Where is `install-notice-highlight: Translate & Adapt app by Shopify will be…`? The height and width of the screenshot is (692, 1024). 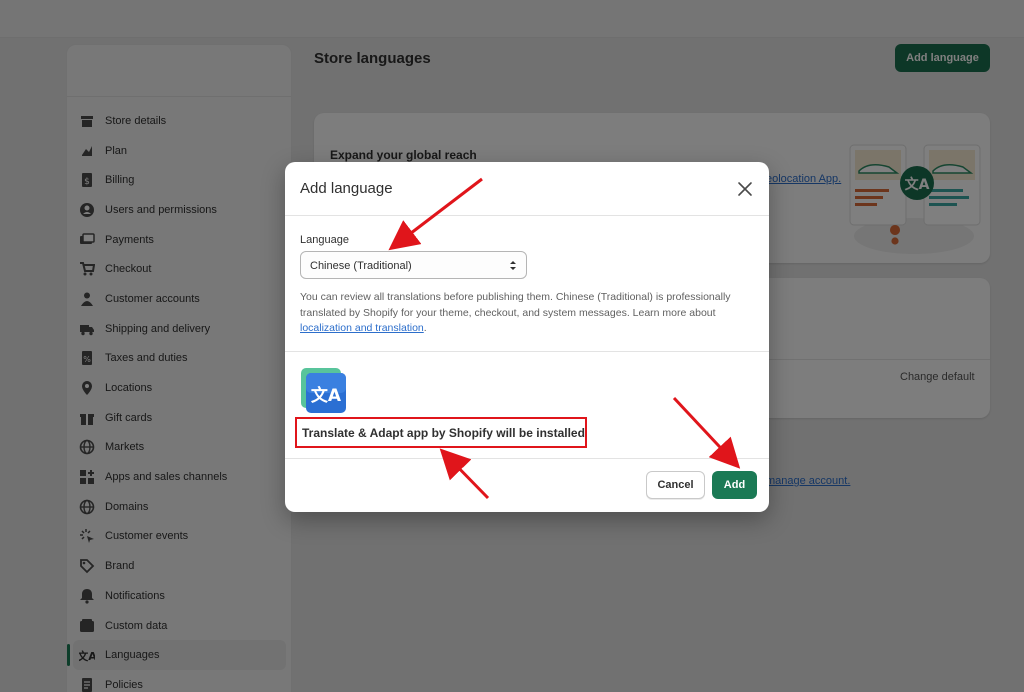
install-notice-highlight: Translate & Adapt app by Shopify will be… is located at coordinates (441, 432).